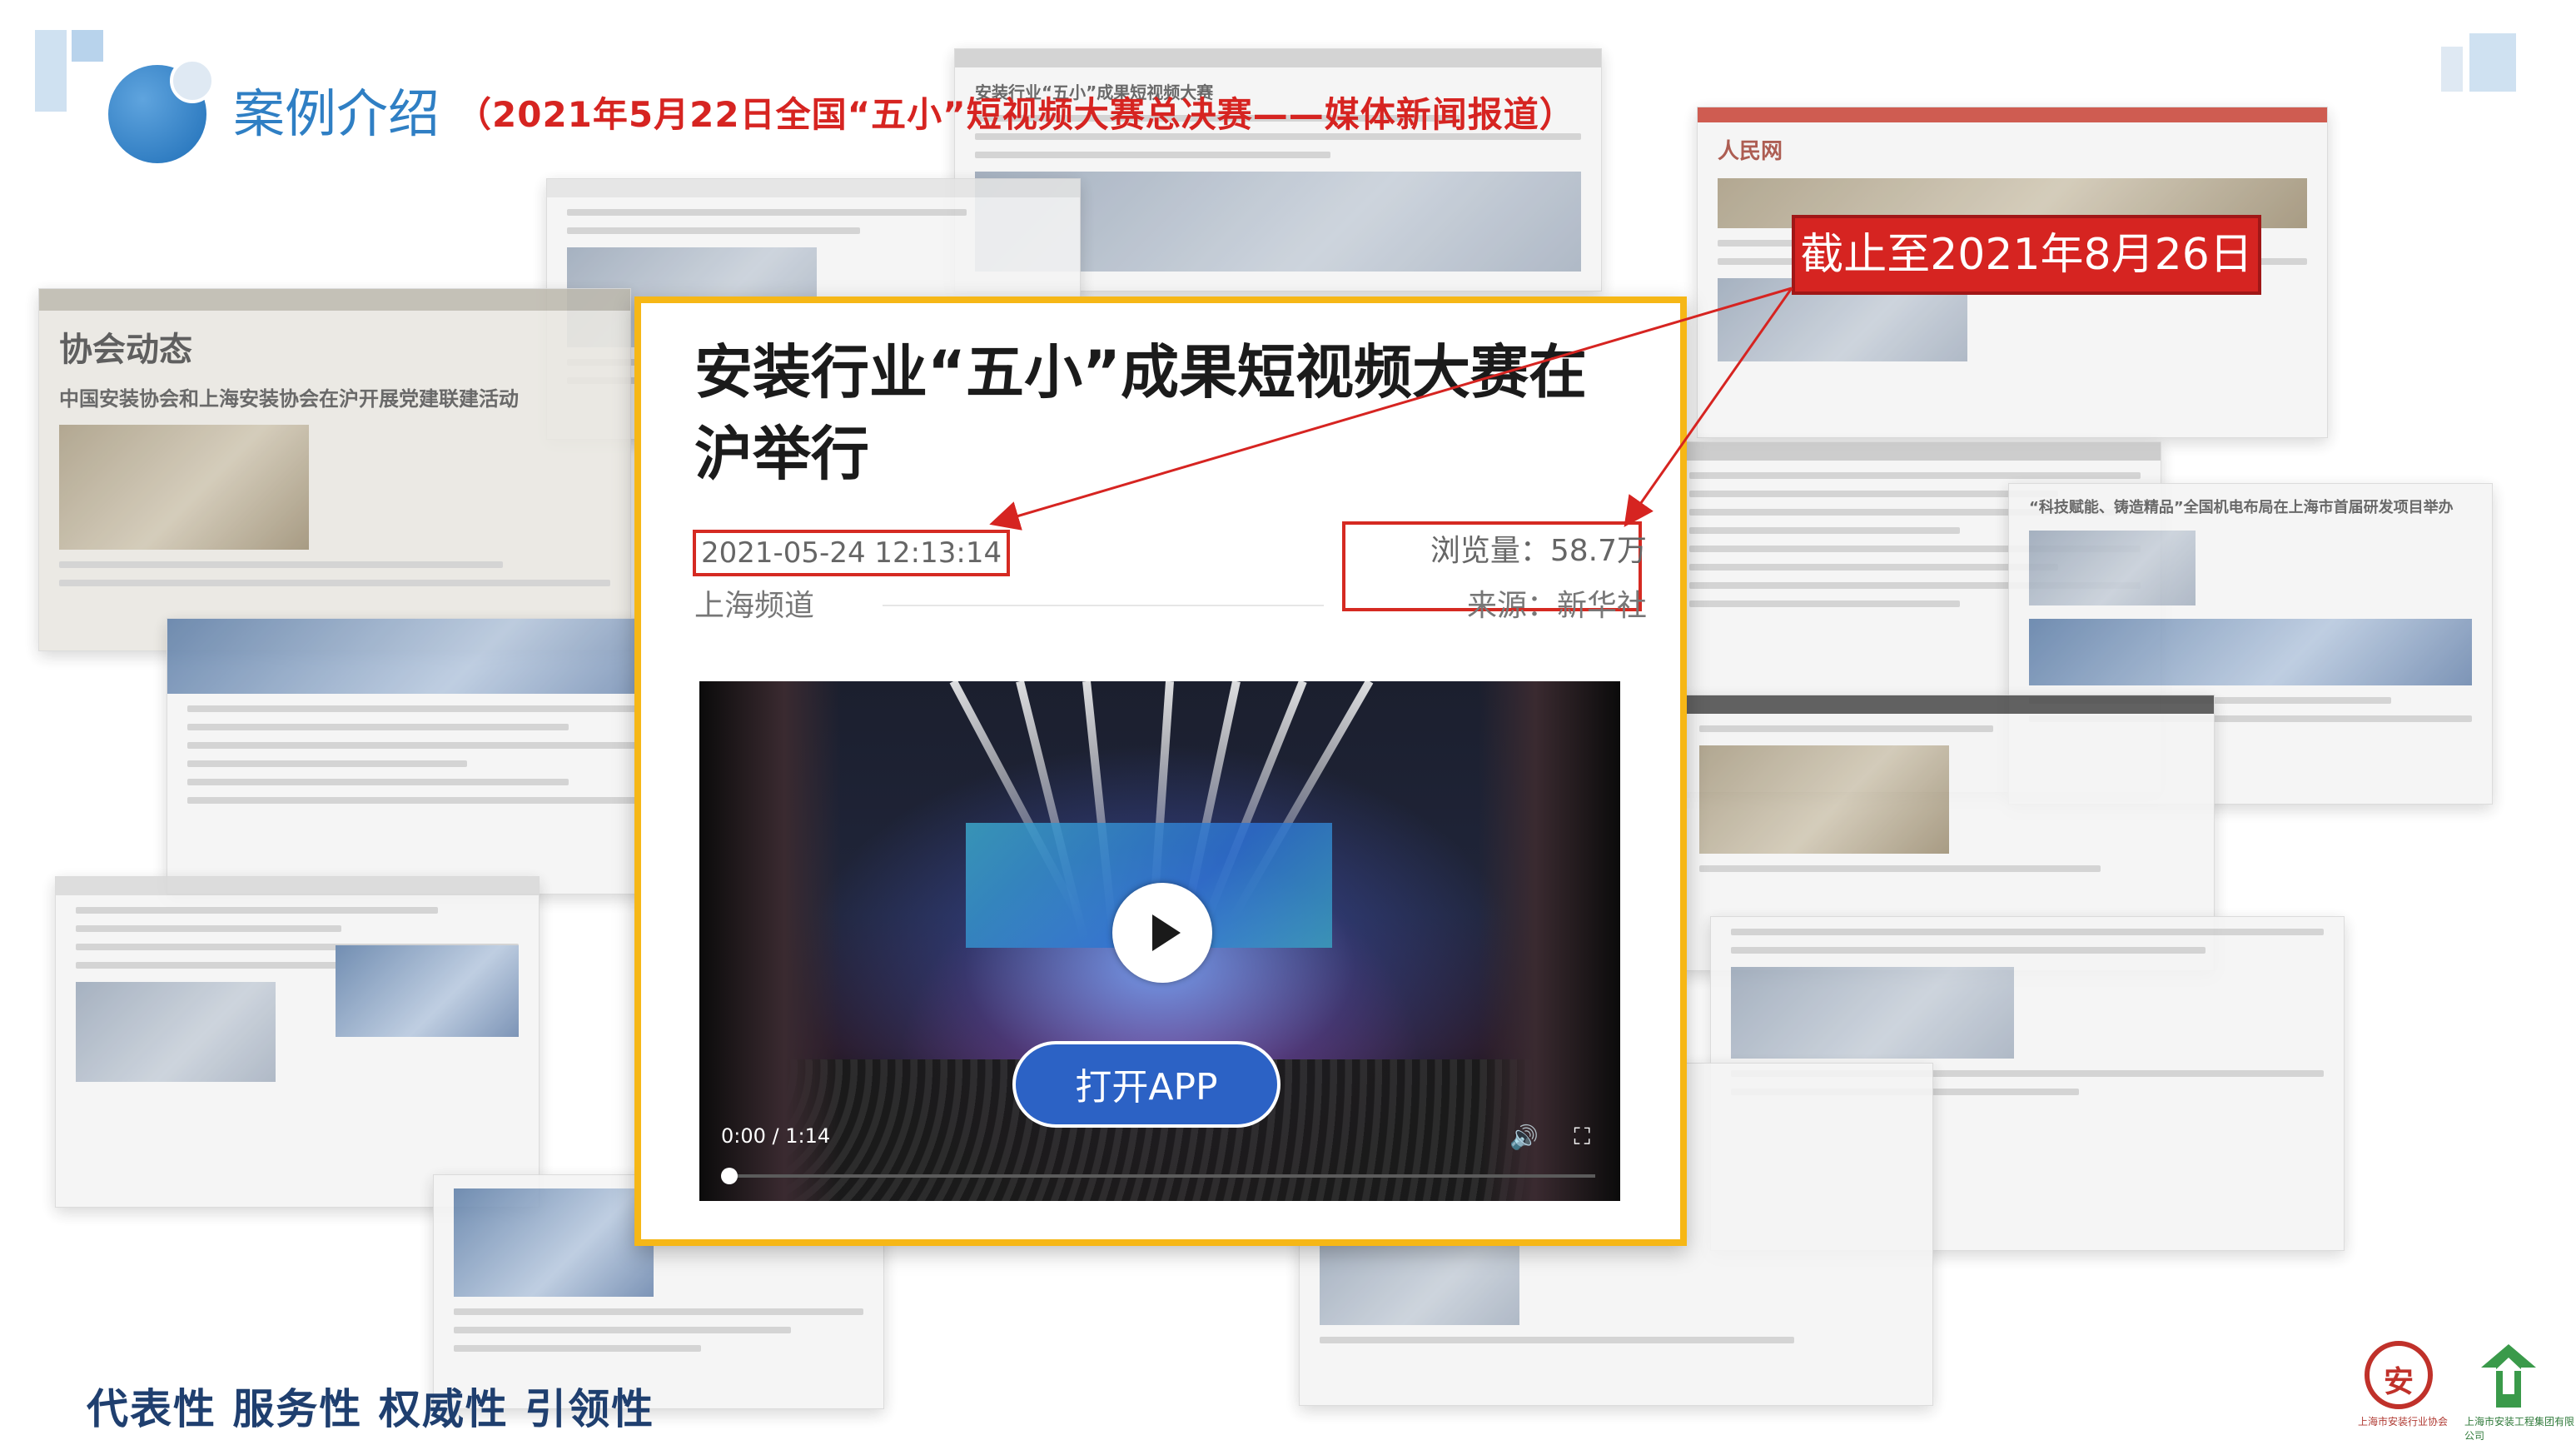 This screenshot has height=1450, width=2576. I want to click on footer-slogan: 代表性 服务性 权威性 引领性, so click(371, 1409).